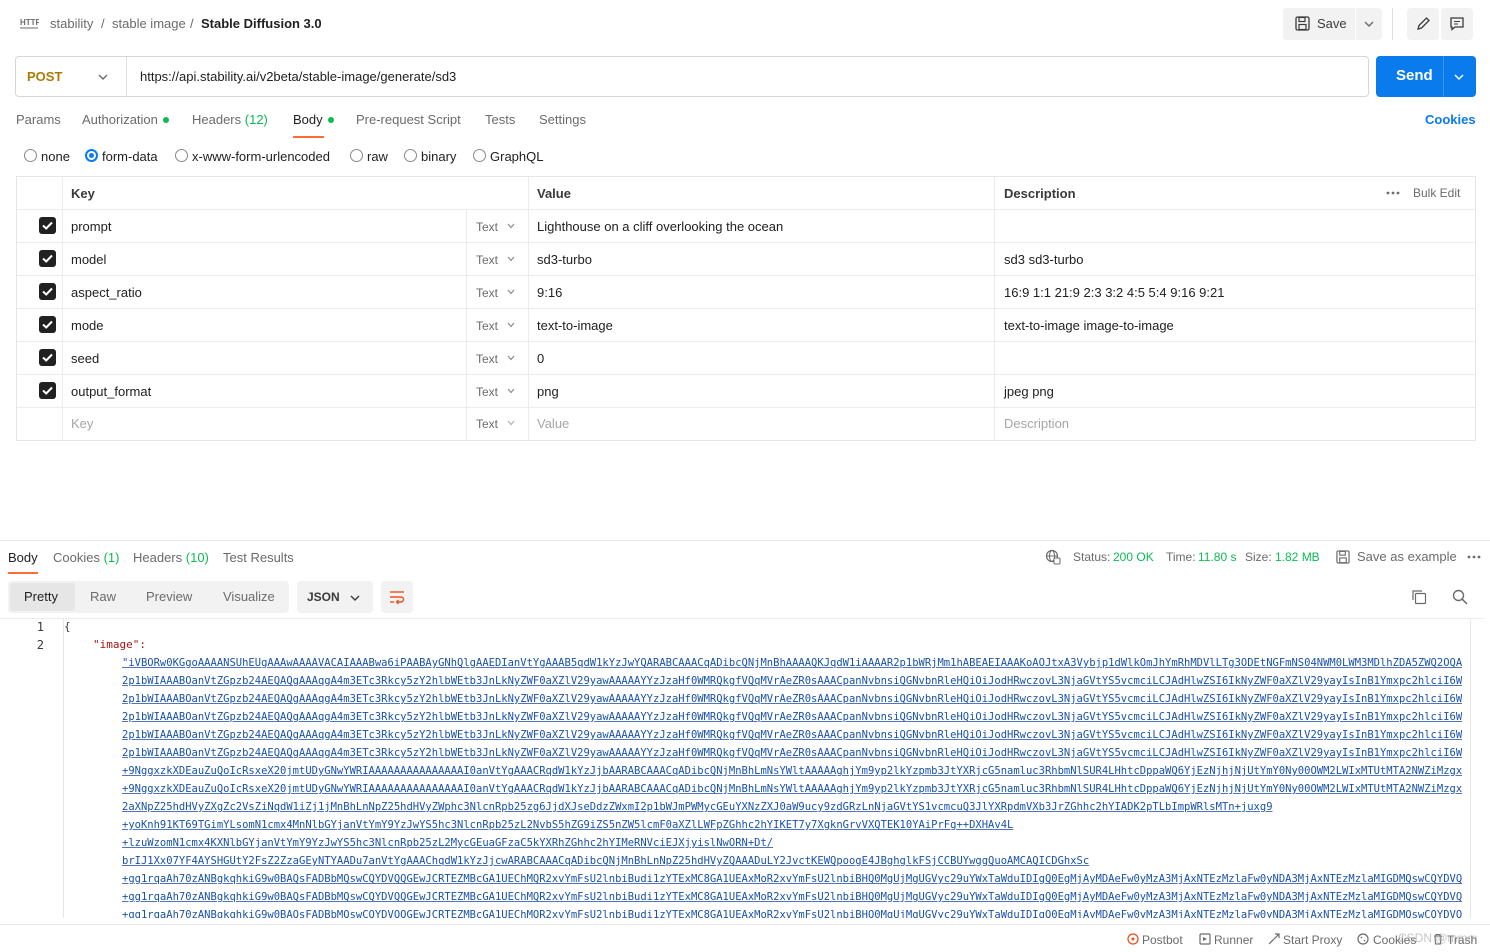 Image resolution: width=1490 pixels, height=952 pixels. Describe the element at coordinates (41, 596) in the screenshot. I see `view-pretty: Pretty` at that location.